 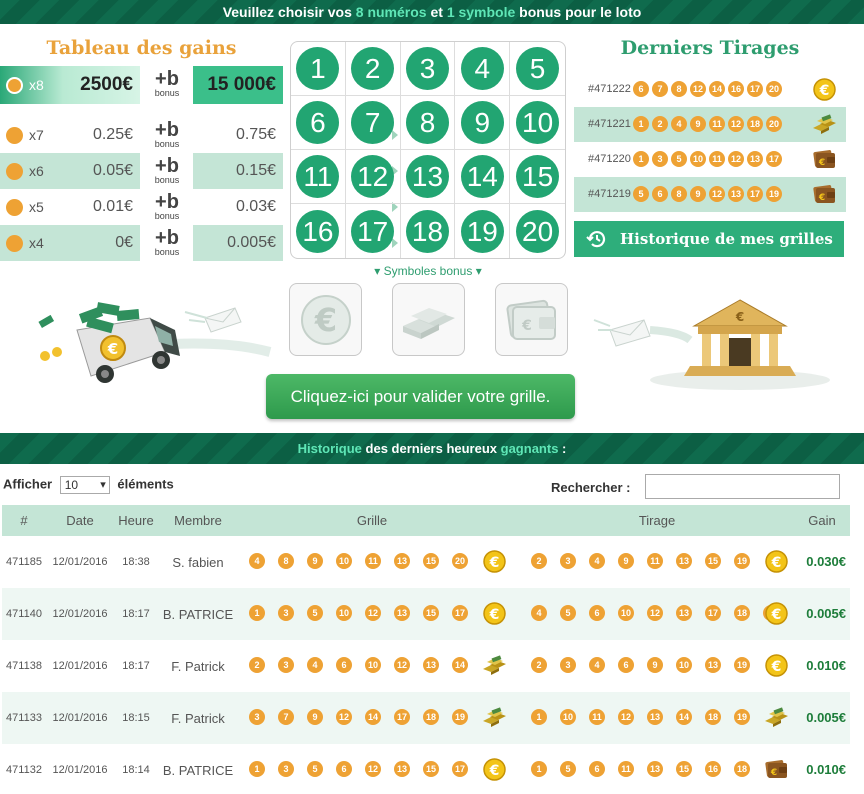 I want to click on instruction-text: bonus pour le loto, so click(x=578, y=12).